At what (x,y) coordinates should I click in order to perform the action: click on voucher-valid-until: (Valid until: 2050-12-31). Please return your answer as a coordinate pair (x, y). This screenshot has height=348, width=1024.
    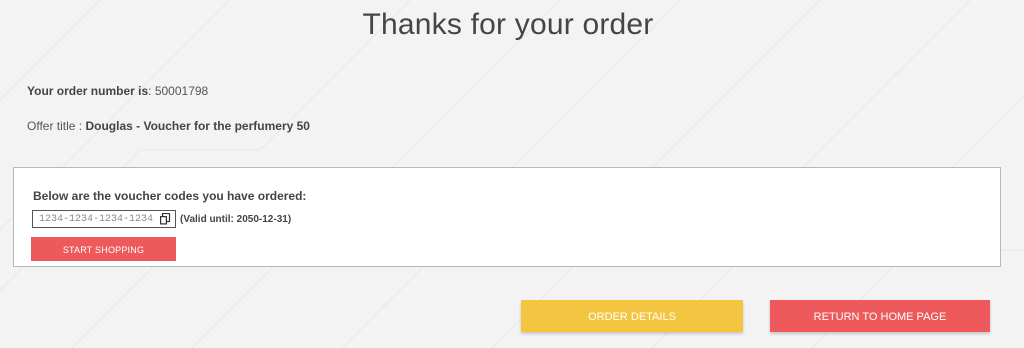
    Looking at the image, I should click on (236, 219).